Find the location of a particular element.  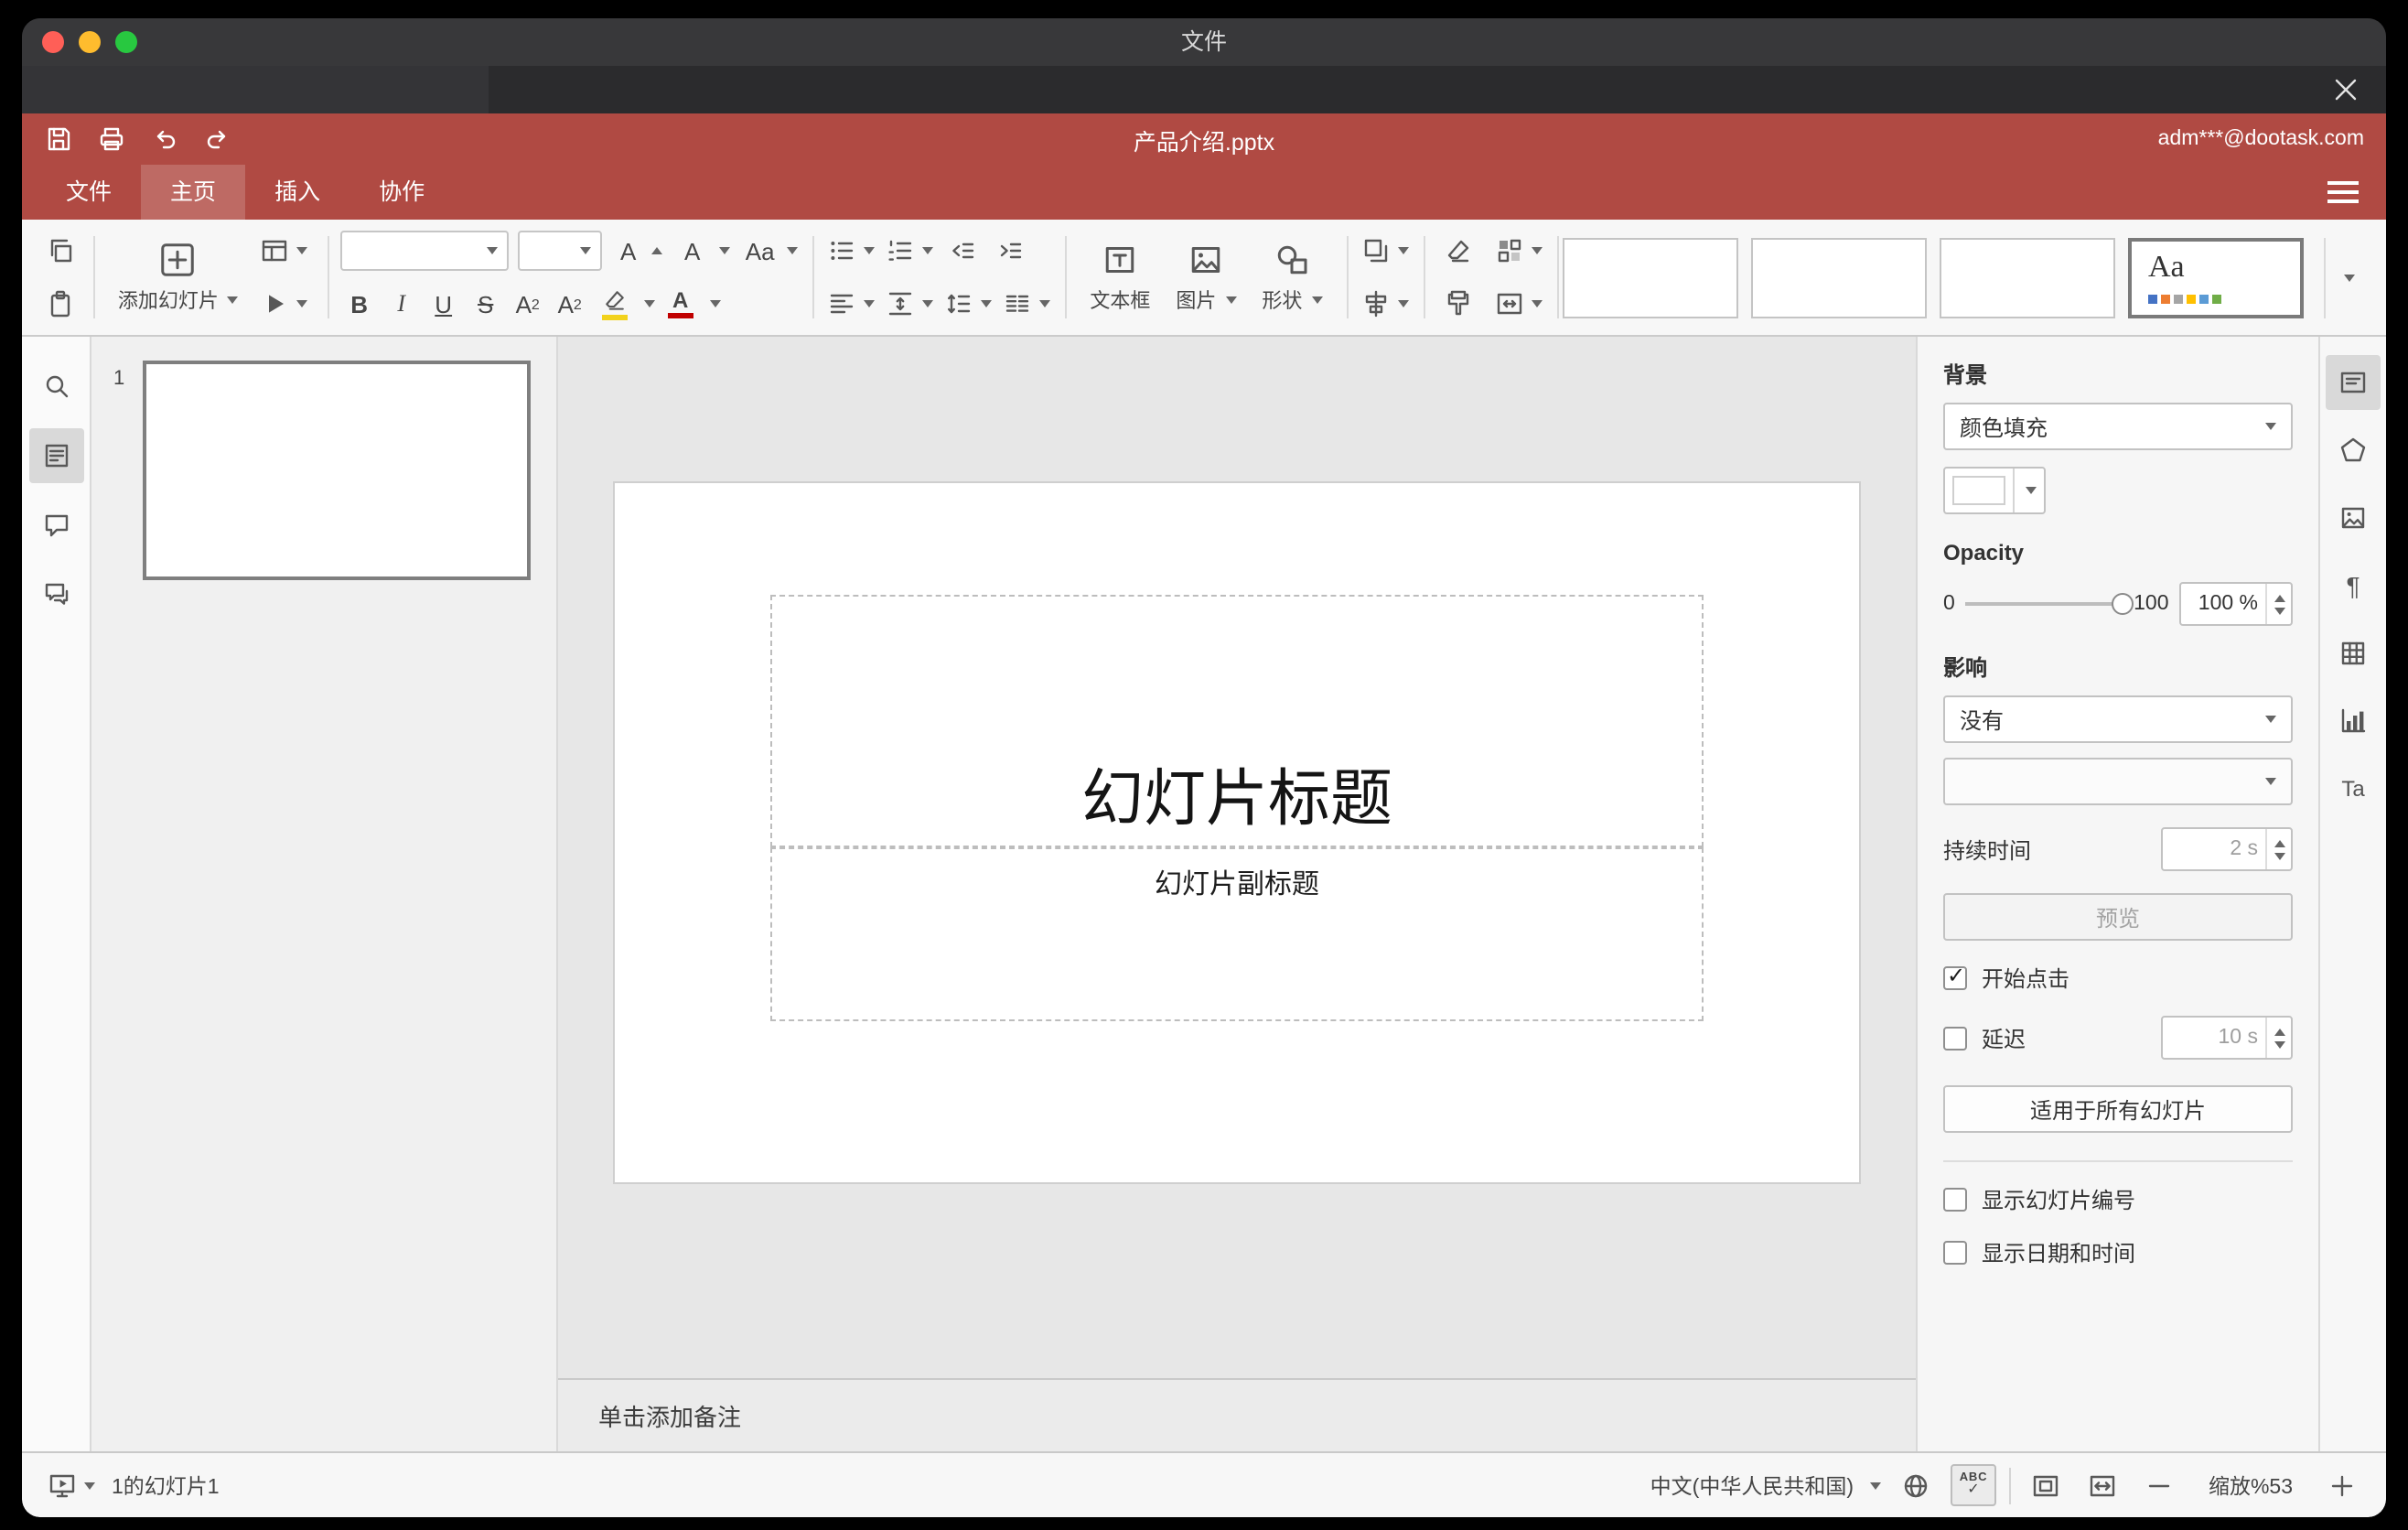

background-fill-select: 颜色填充 is located at coordinates (2118, 426).